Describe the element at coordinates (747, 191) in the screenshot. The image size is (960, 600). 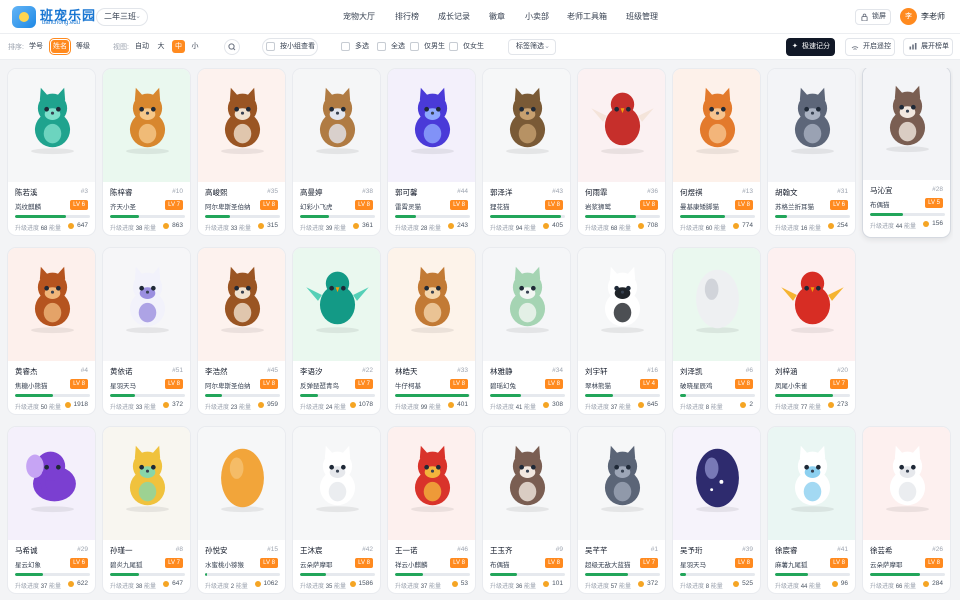
I see `student-number: #13` at that location.